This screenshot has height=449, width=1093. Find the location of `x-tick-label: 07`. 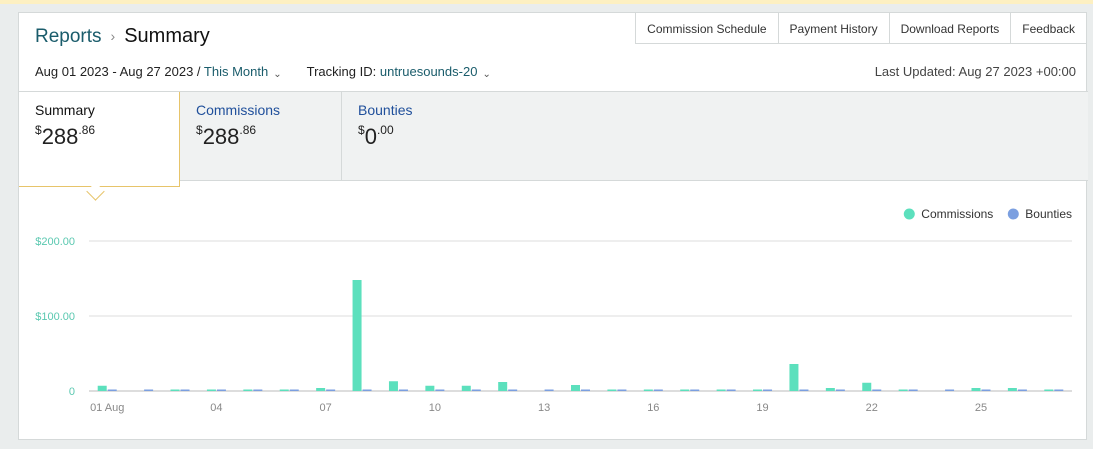

x-tick-label: 07 is located at coordinates (326, 408).